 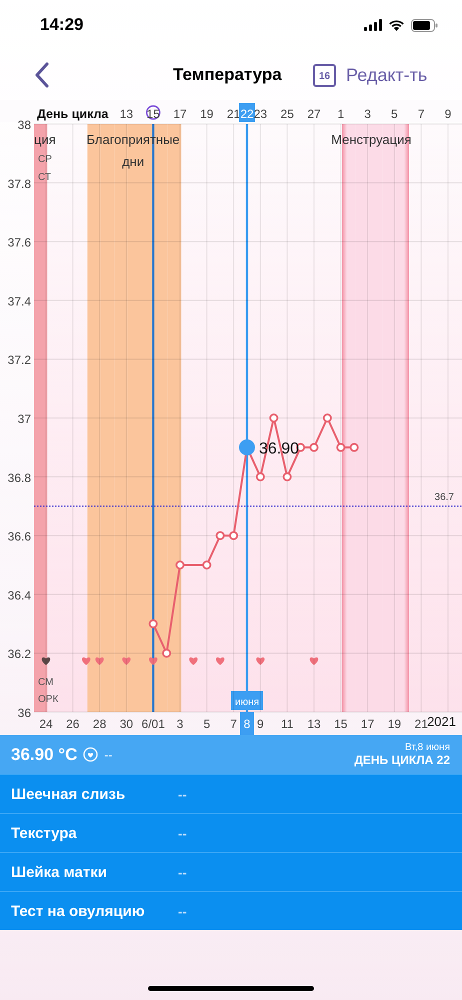 I want to click on date-label: 15, so click(x=341, y=724).